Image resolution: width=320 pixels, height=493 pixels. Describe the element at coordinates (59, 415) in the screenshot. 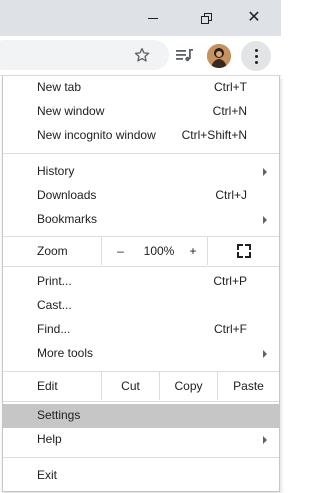

I see `menu-label: Settings` at that location.